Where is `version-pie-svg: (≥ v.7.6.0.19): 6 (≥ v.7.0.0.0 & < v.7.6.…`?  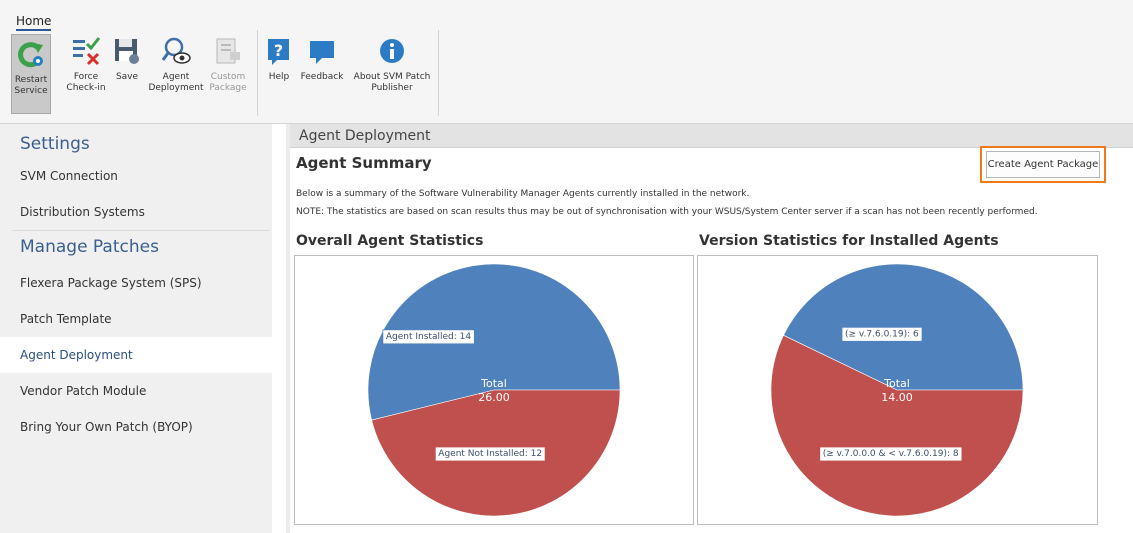
version-pie-svg: (≥ v.7.6.0.19): 6 (≥ v.7.0.0.0 & < v.7.6.… is located at coordinates (897, 390).